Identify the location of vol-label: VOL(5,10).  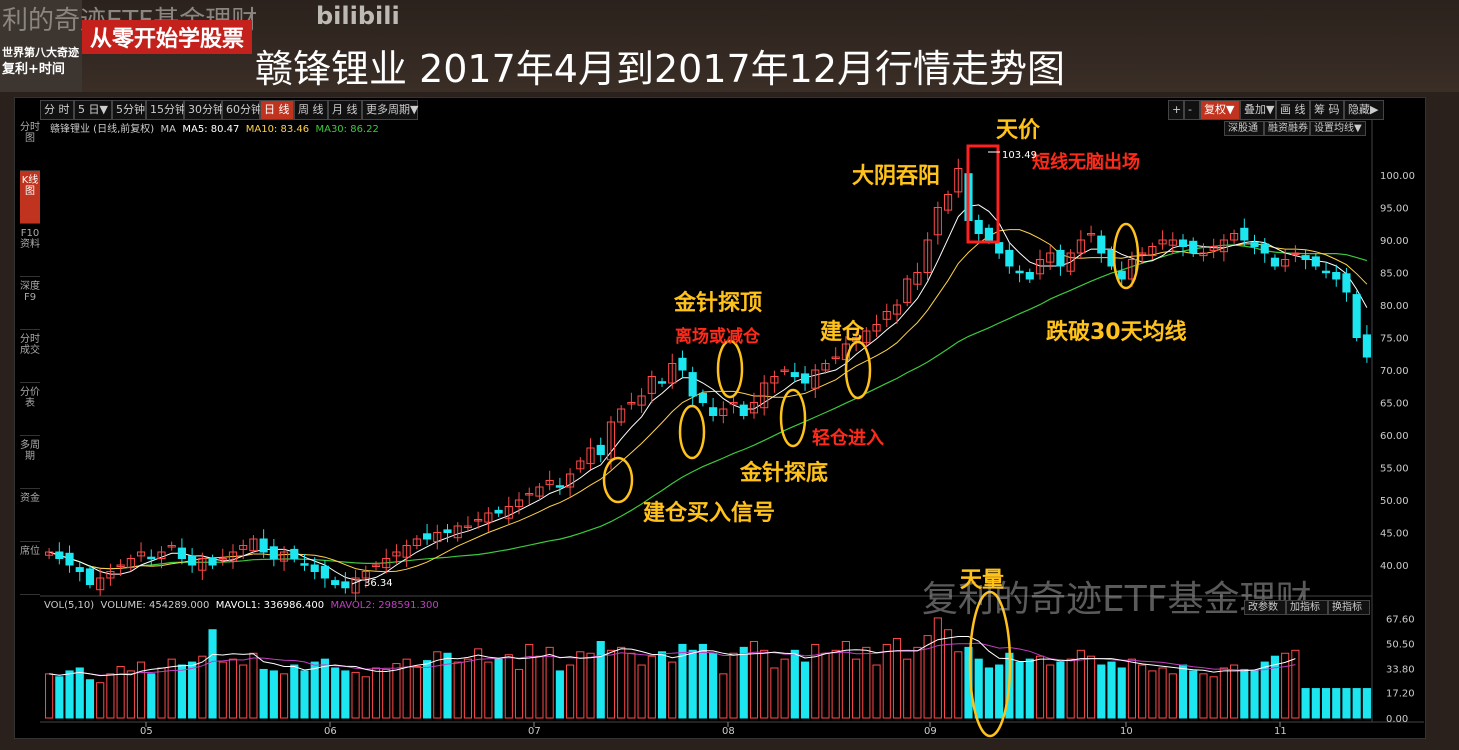
(69, 605).